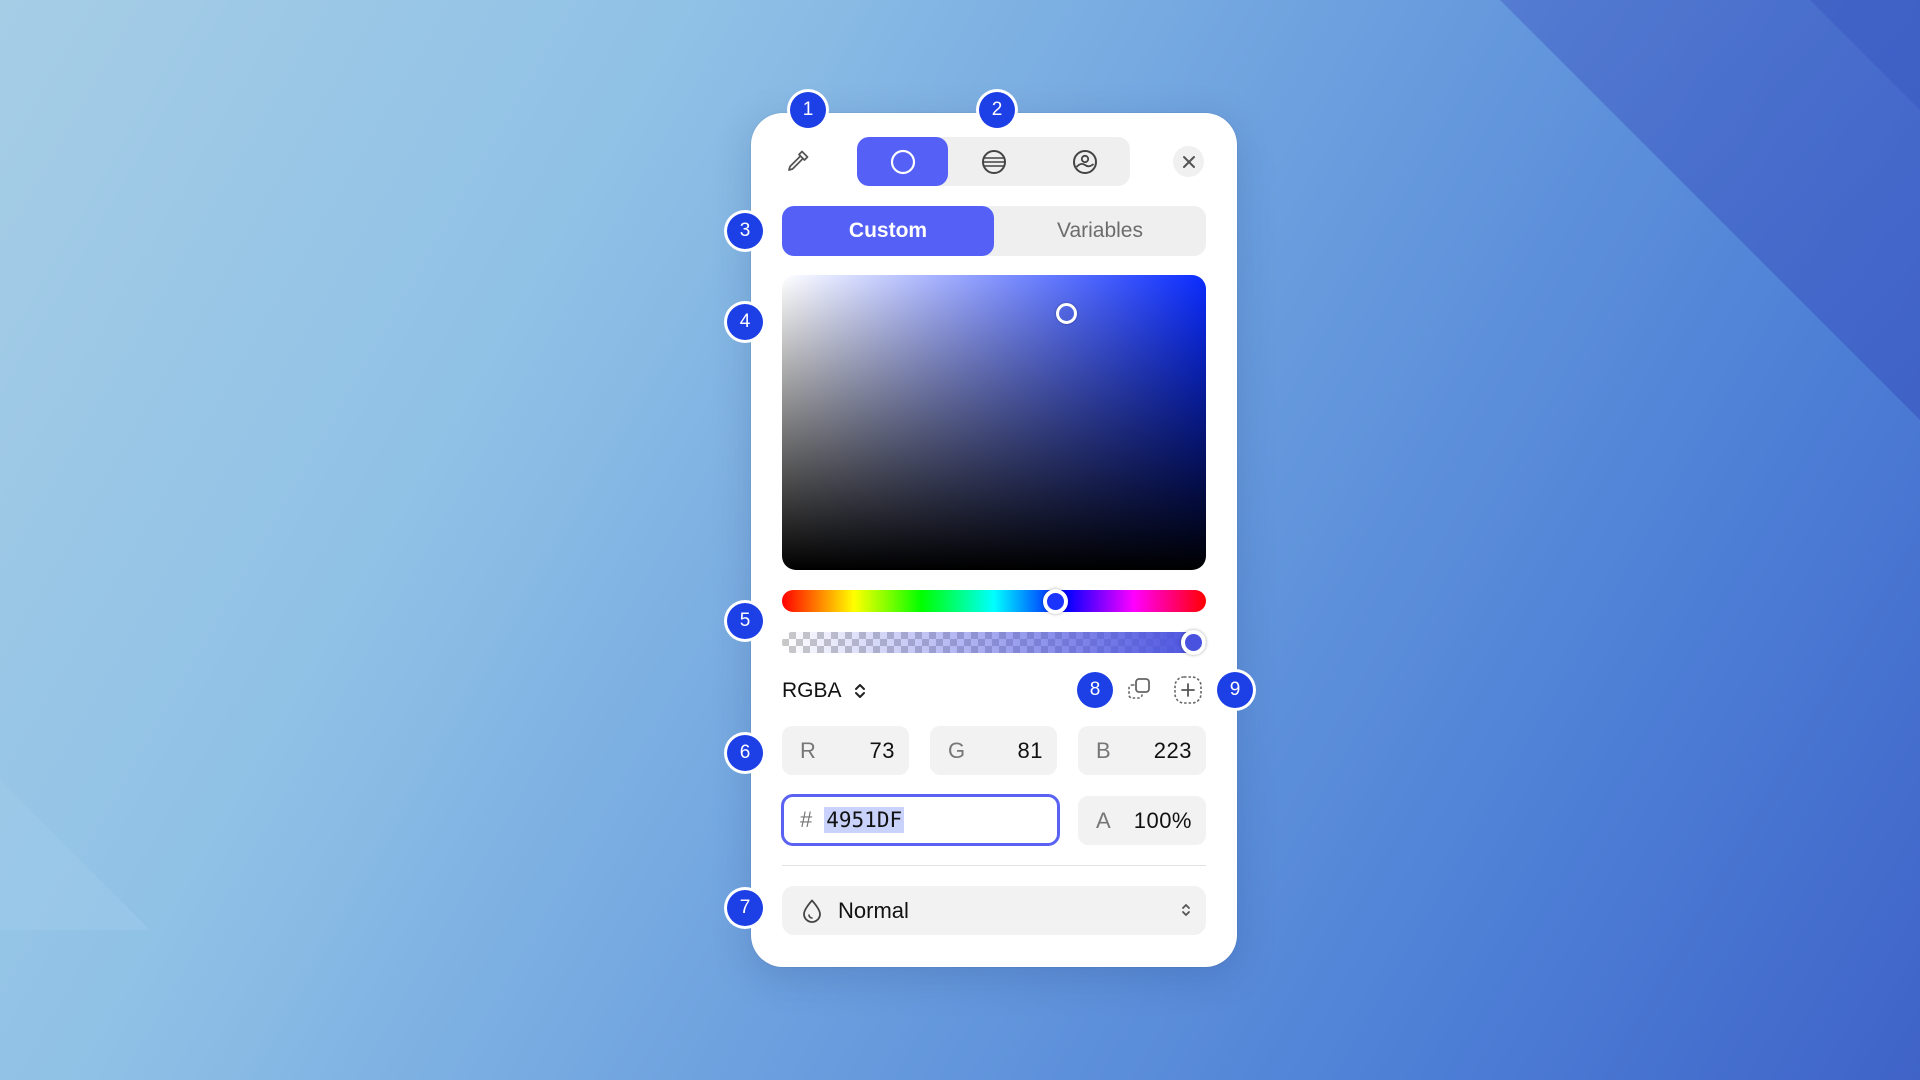 This screenshot has height=1080, width=1920. I want to click on saturation-brightness-field, so click(994, 422).